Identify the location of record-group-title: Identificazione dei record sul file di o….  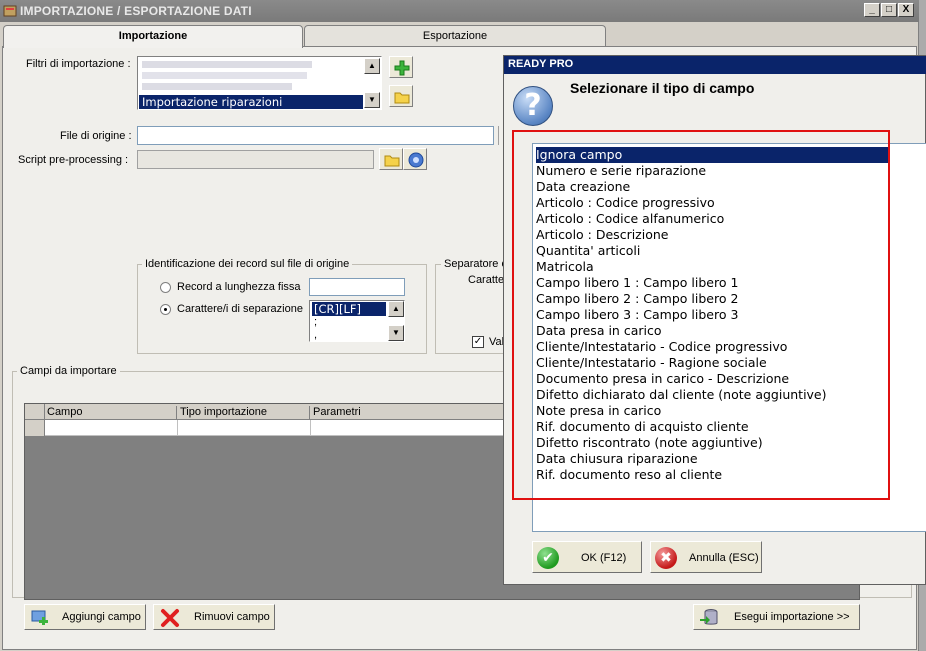
(247, 264).